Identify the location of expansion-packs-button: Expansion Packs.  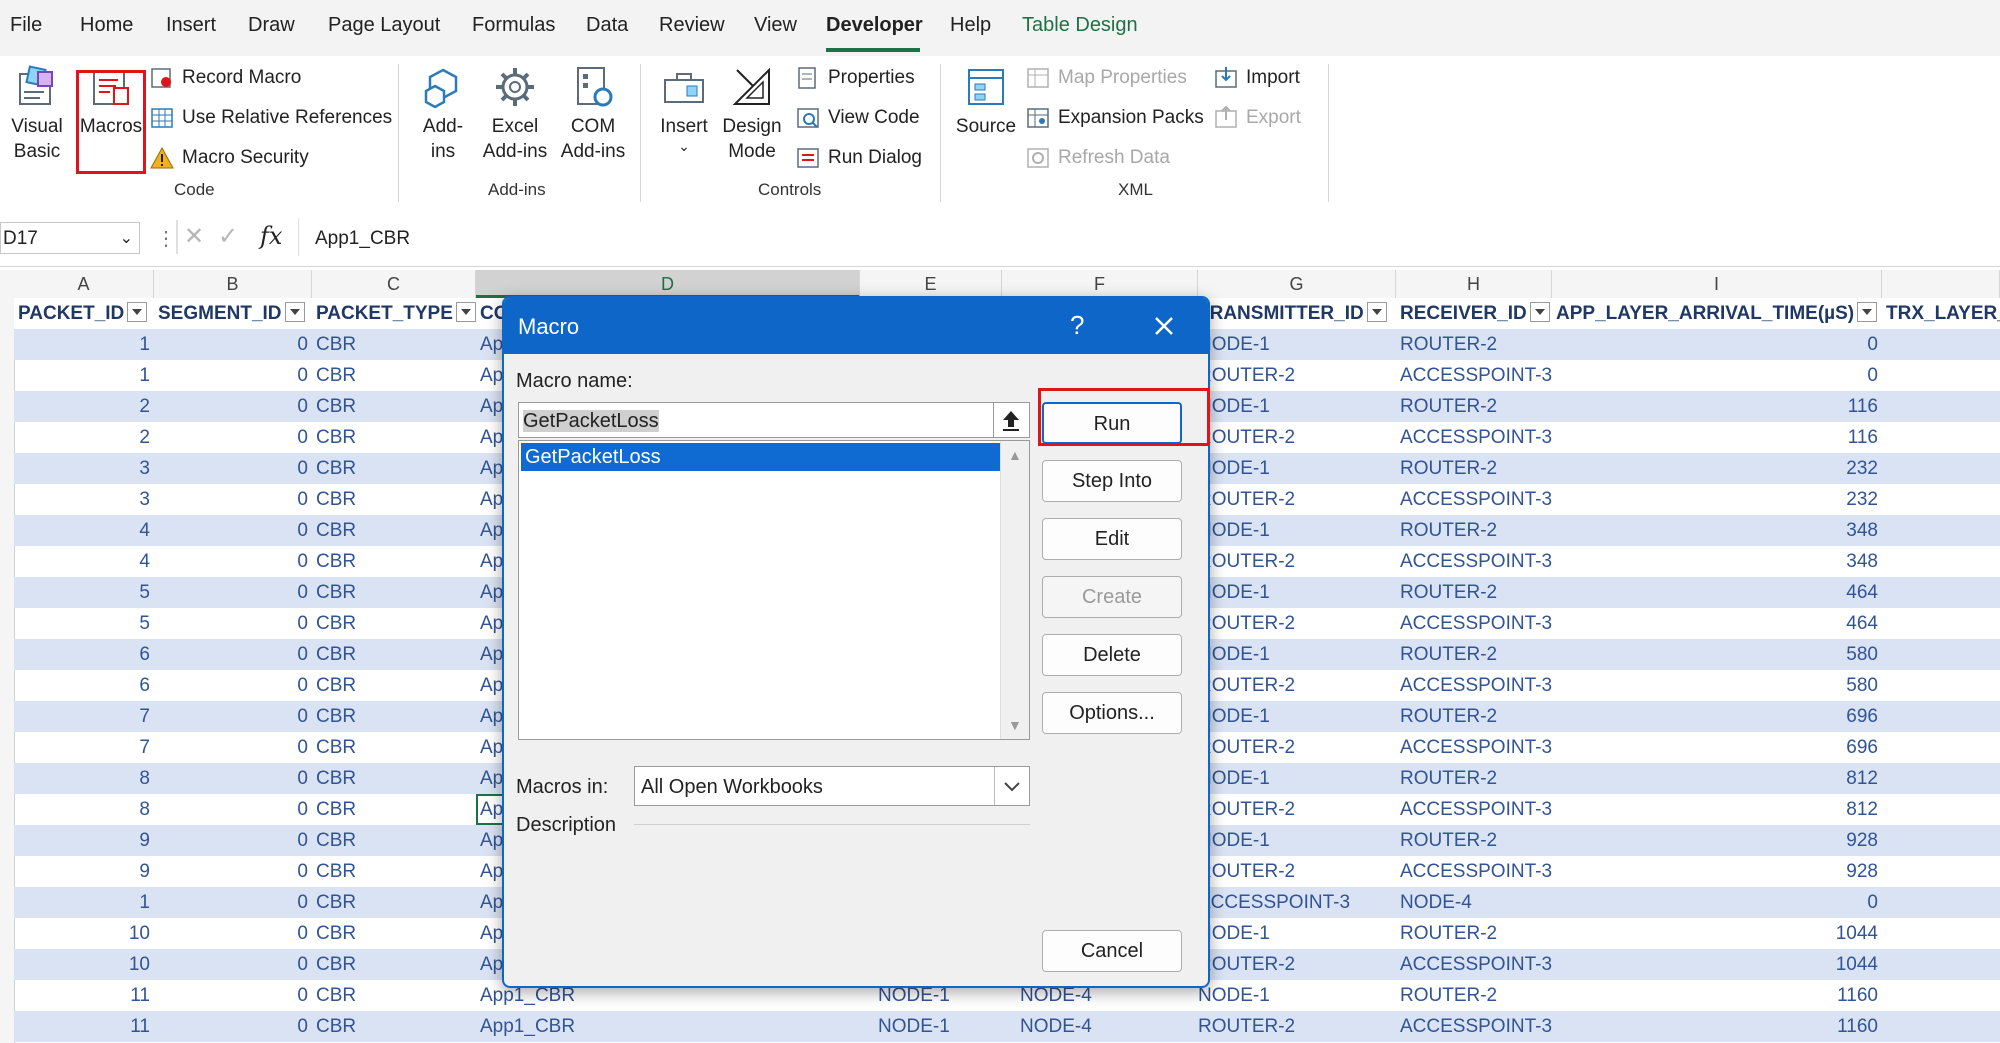
(1115, 118).